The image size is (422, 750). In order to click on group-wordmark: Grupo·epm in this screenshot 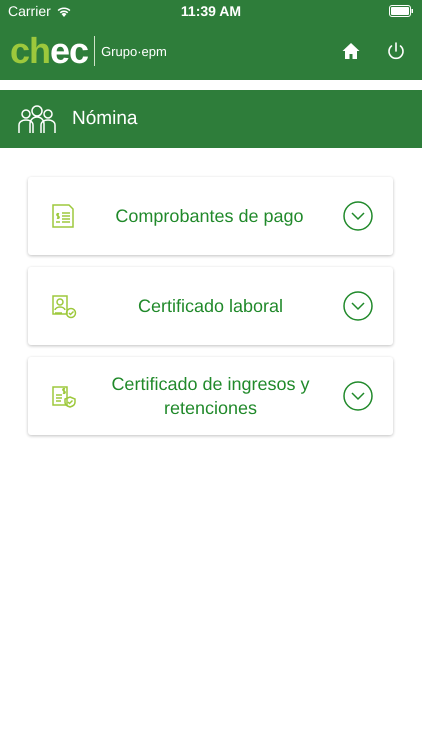, I will do `click(134, 51)`.